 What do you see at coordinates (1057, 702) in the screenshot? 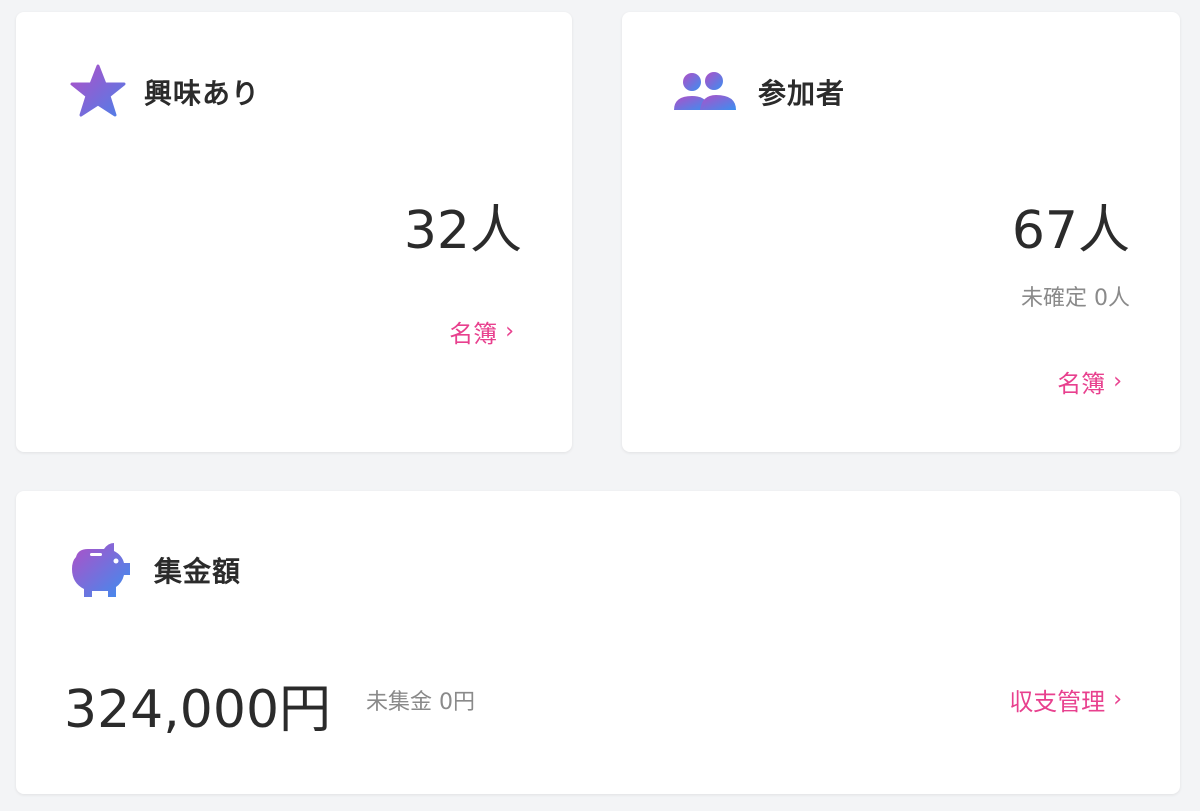
I see `income-expense-link-label: 収支管理` at bounding box center [1057, 702].